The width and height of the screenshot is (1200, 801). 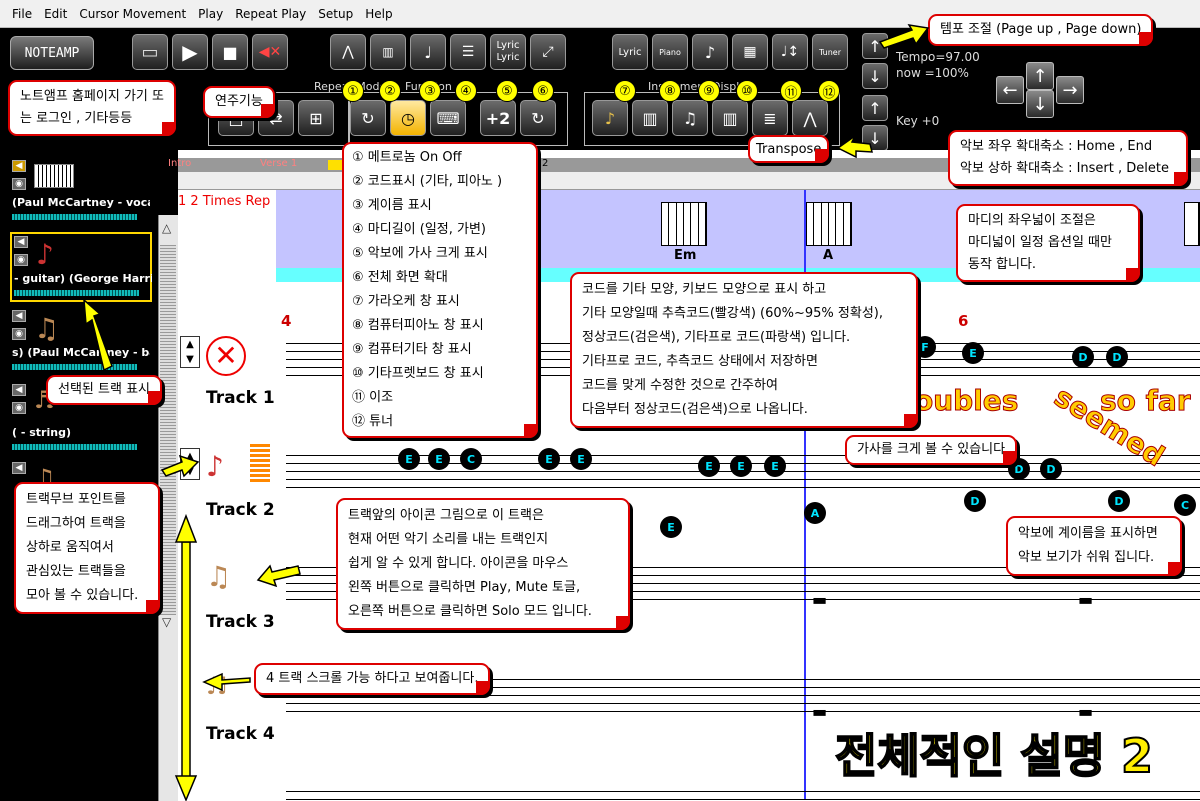 What do you see at coordinates (186, 788) in the screenshot?
I see `arrow-vertical-bottom` at bounding box center [186, 788].